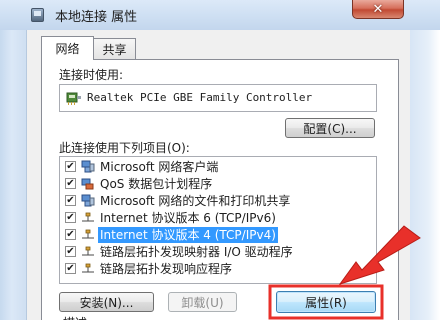 The image size is (440, 320). What do you see at coordinates (326, 302) in the screenshot?
I see `properties-button: 属性(R)` at bounding box center [326, 302].